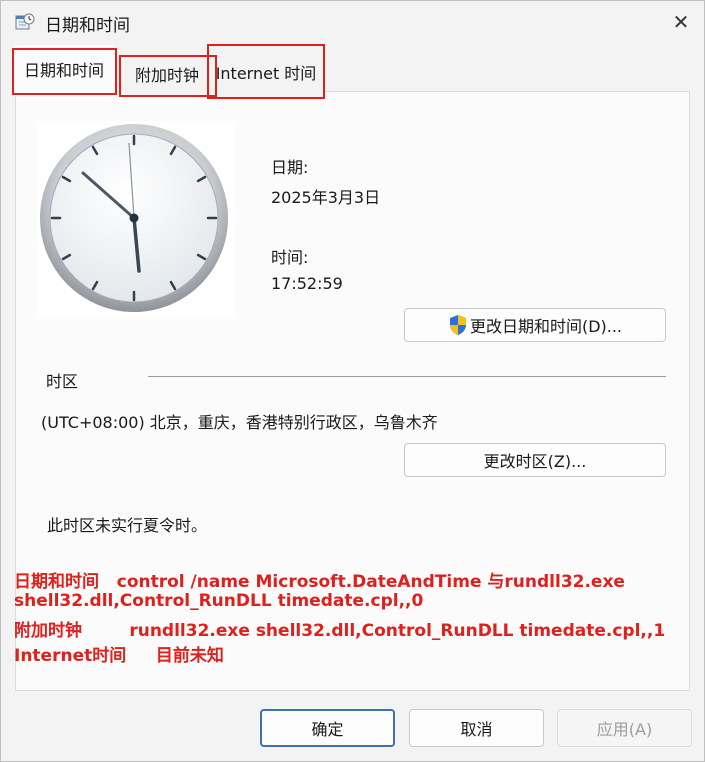  What do you see at coordinates (290, 257) in the screenshot?
I see `time-label: 时间:` at bounding box center [290, 257].